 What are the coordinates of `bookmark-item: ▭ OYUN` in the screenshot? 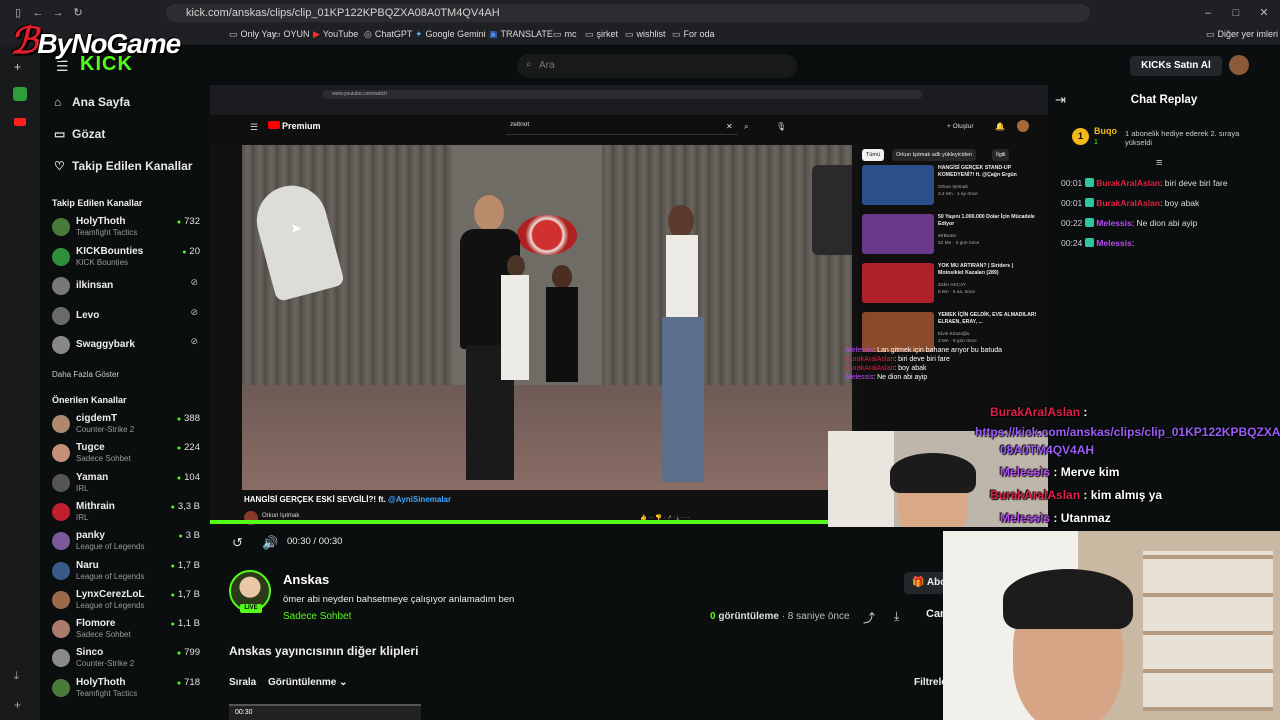 It's located at (291, 34).